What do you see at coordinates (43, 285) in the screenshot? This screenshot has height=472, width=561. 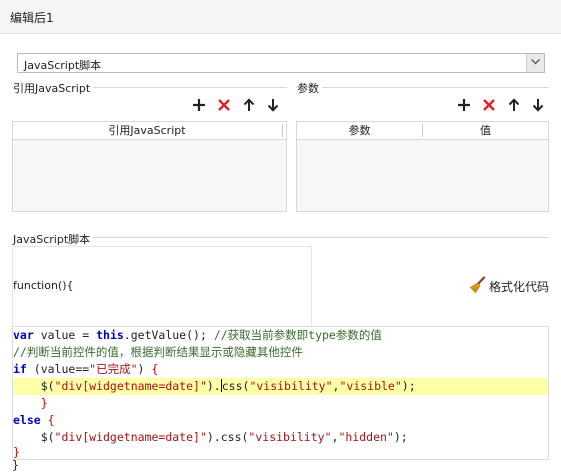 I see `function-header: function(){` at bounding box center [43, 285].